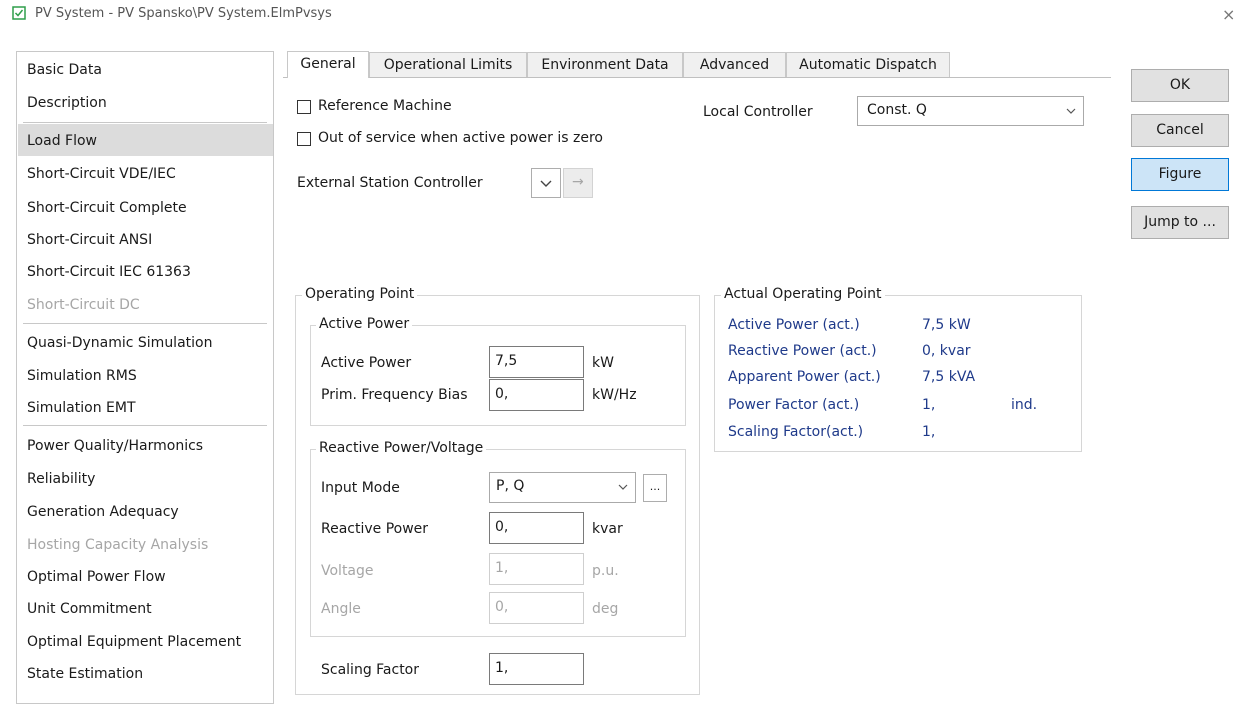 The width and height of the screenshot is (1251, 706). Describe the element at coordinates (607, 529) in the screenshot. I see `reactive-power-unit: kvar` at that location.